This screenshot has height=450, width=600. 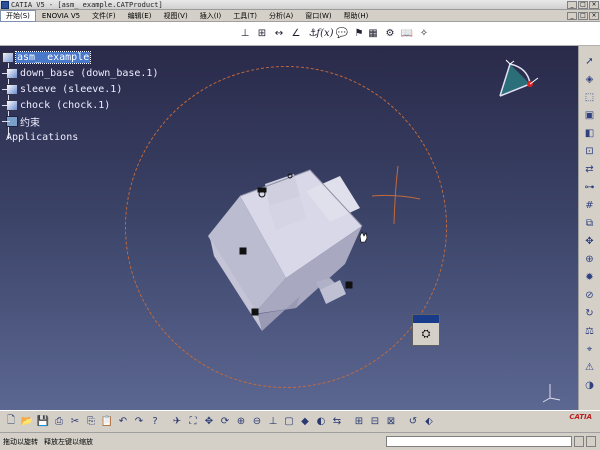 What do you see at coordinates (391, 422) in the screenshot?
I see `snap-update-icon: ⊠` at bounding box center [391, 422].